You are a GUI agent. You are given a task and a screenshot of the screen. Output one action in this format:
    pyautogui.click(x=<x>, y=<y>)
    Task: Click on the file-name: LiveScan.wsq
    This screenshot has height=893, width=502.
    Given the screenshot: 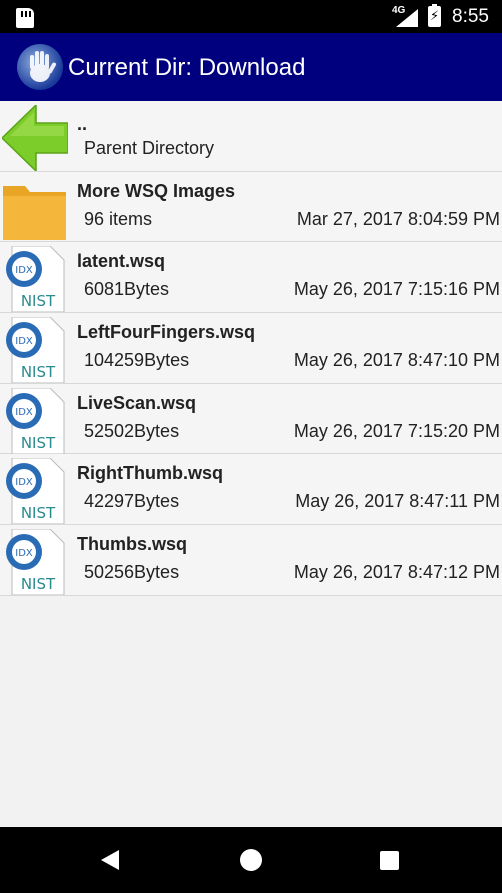 What is the action you would take?
    pyautogui.click(x=137, y=402)
    